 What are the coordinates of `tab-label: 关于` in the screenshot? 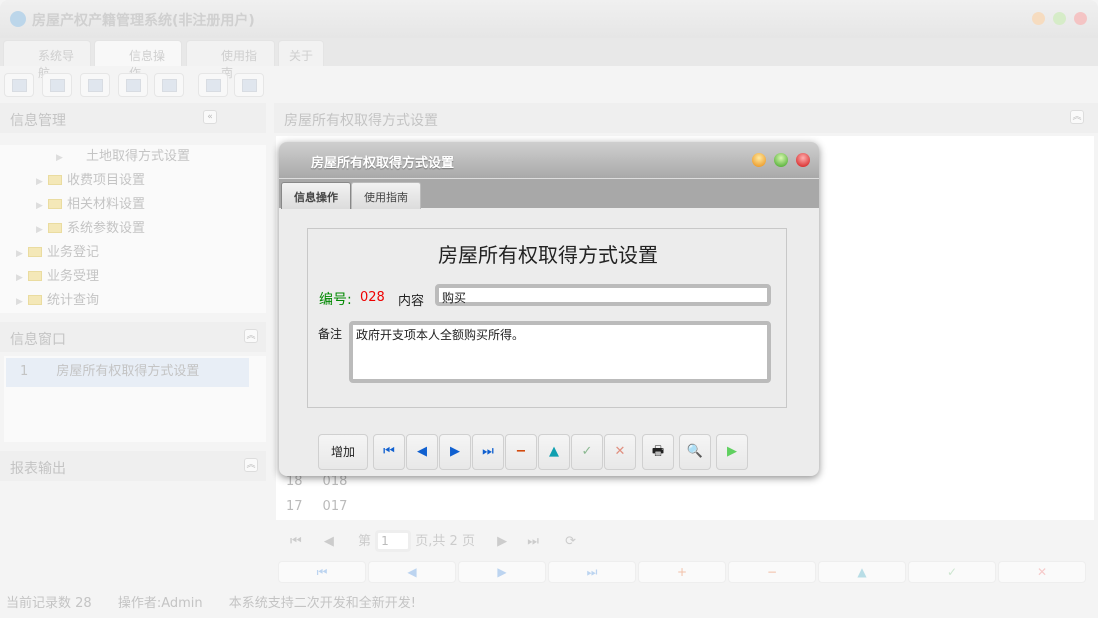 It's located at (301, 56).